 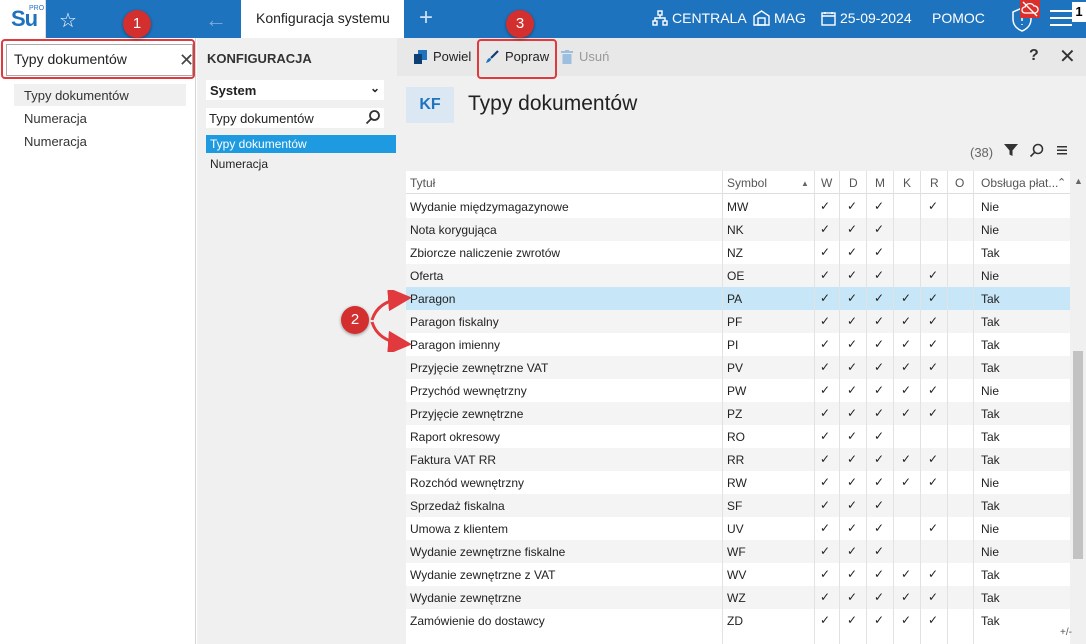 I want to click on nav-item-numeracja: Numeracja, so click(x=301, y=164).